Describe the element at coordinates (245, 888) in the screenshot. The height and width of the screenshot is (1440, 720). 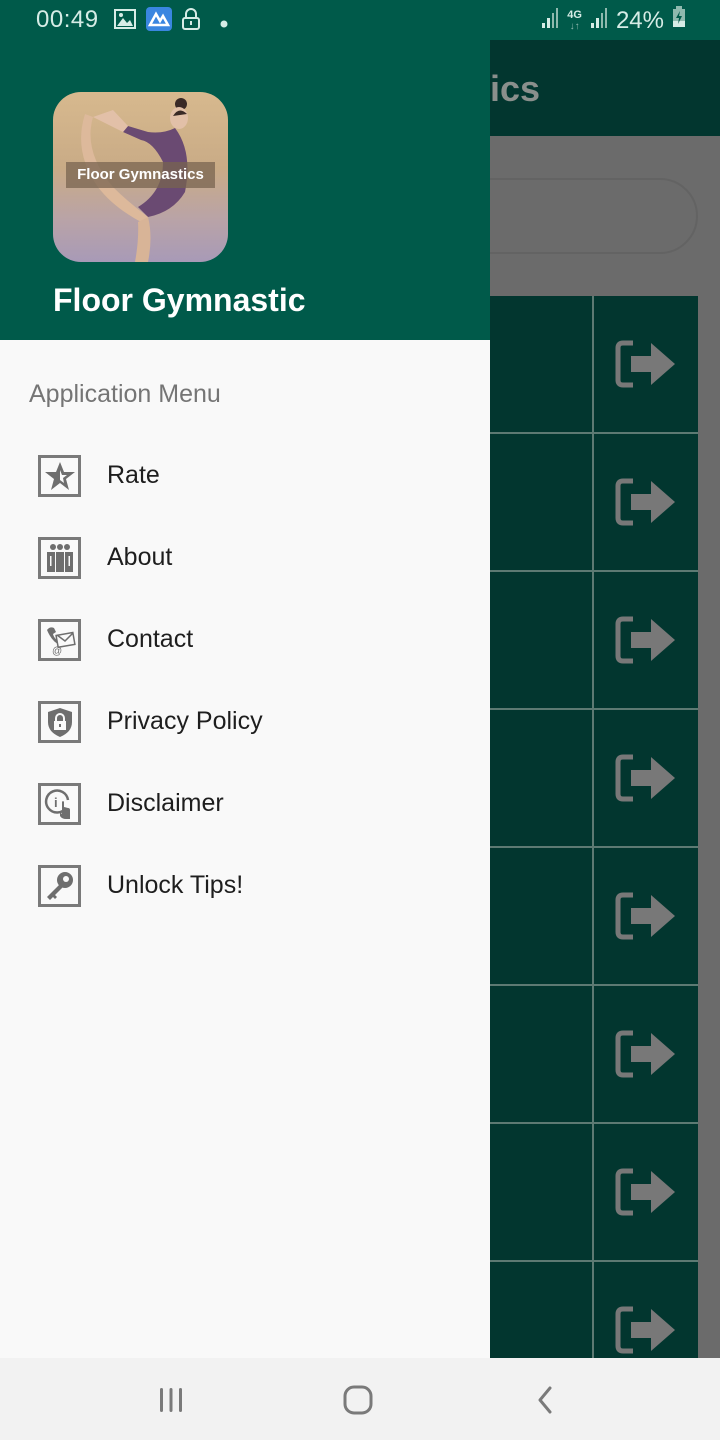
I see `menu-item-unlock-tips: Unlock Tips!` at that location.